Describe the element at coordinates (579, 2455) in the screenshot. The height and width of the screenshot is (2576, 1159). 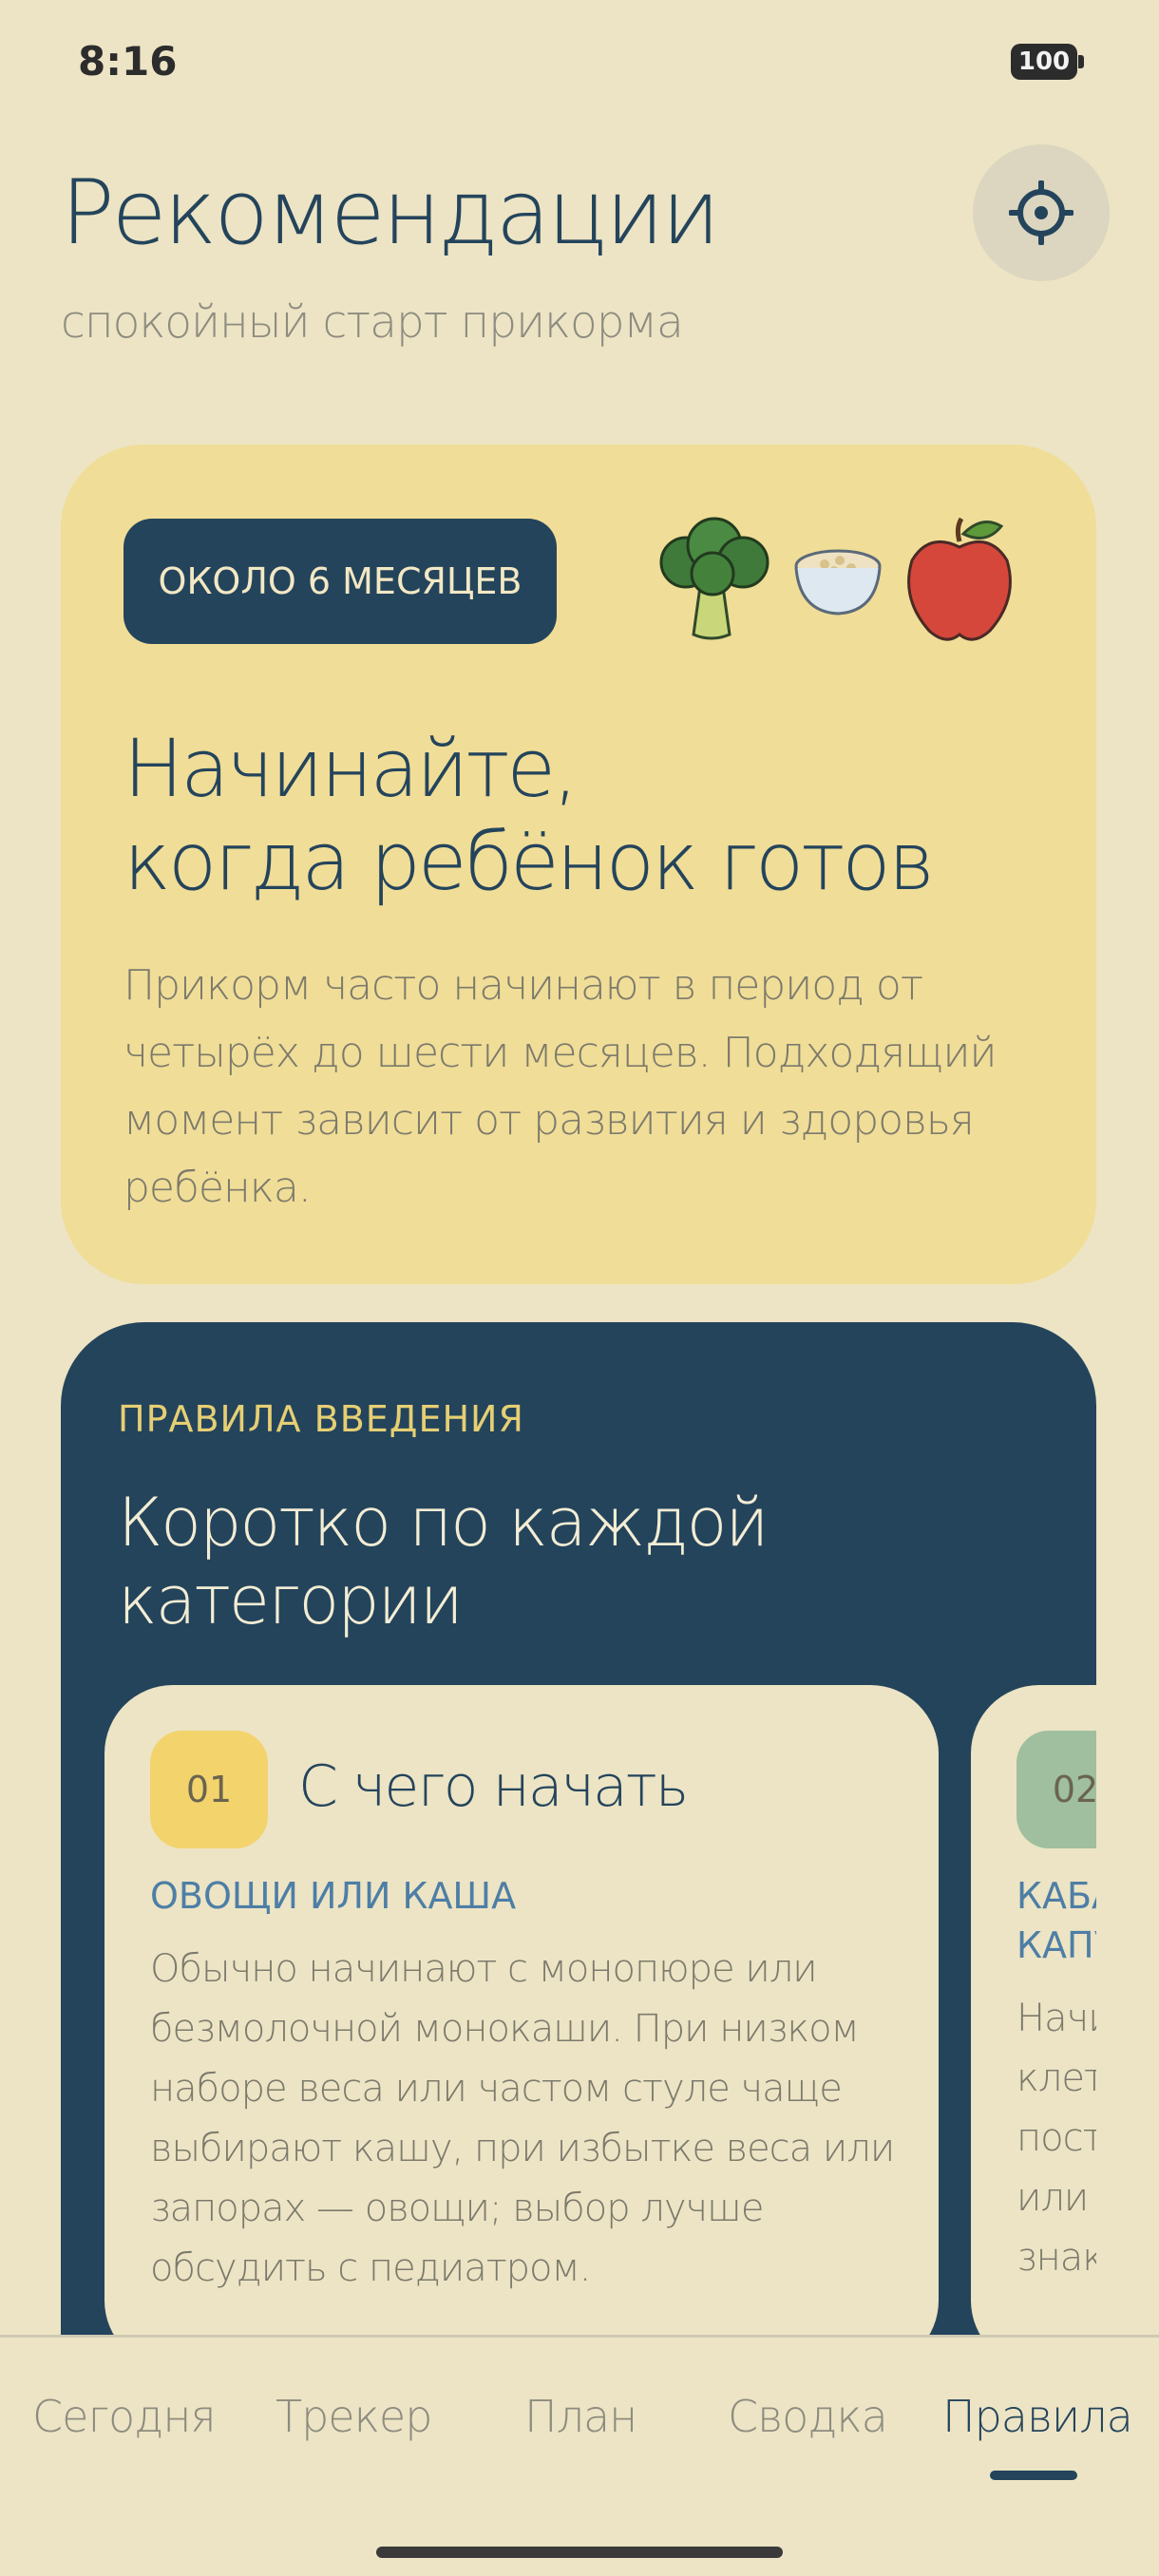
I see `bottom-nav: Сегодня Трекер План Сводка Правила` at that location.